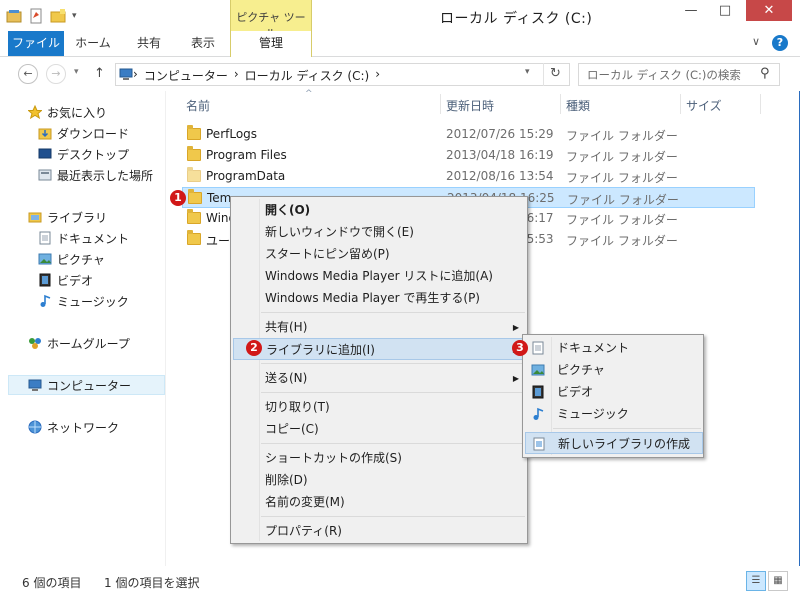  I want to click on nav-lib-pictures: ピクチャ, so click(71, 259).